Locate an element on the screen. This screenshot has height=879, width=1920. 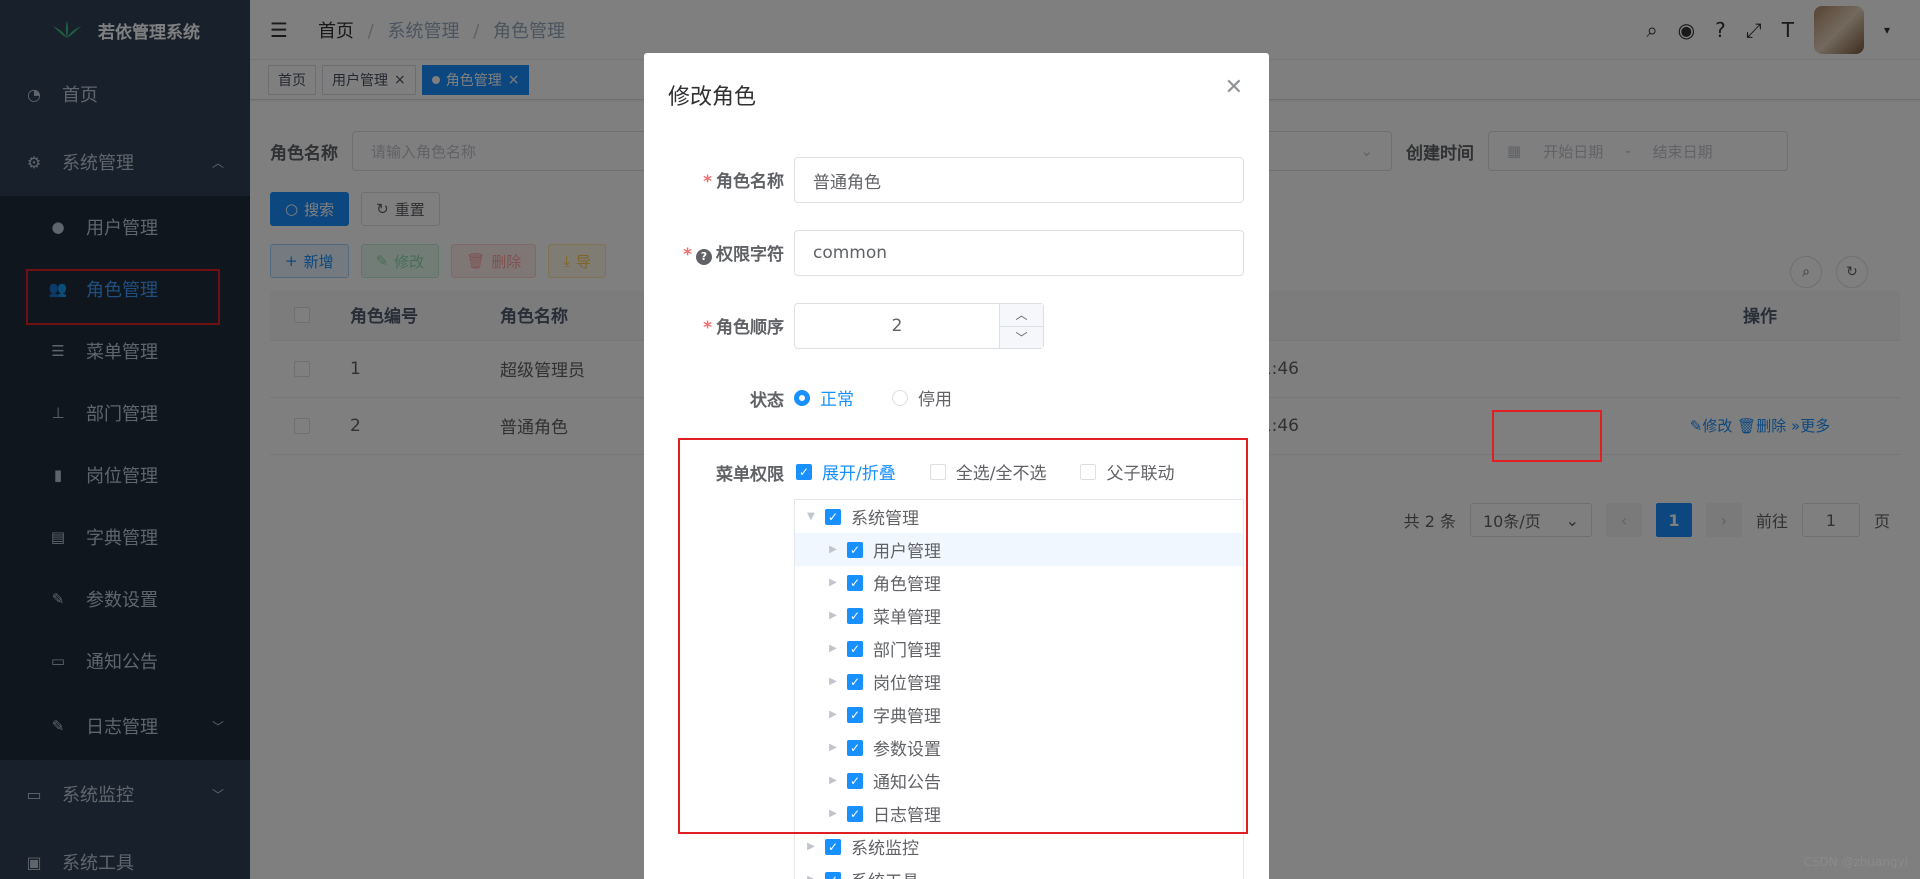
dialog-title: 修改角色 is located at coordinates (712, 97).